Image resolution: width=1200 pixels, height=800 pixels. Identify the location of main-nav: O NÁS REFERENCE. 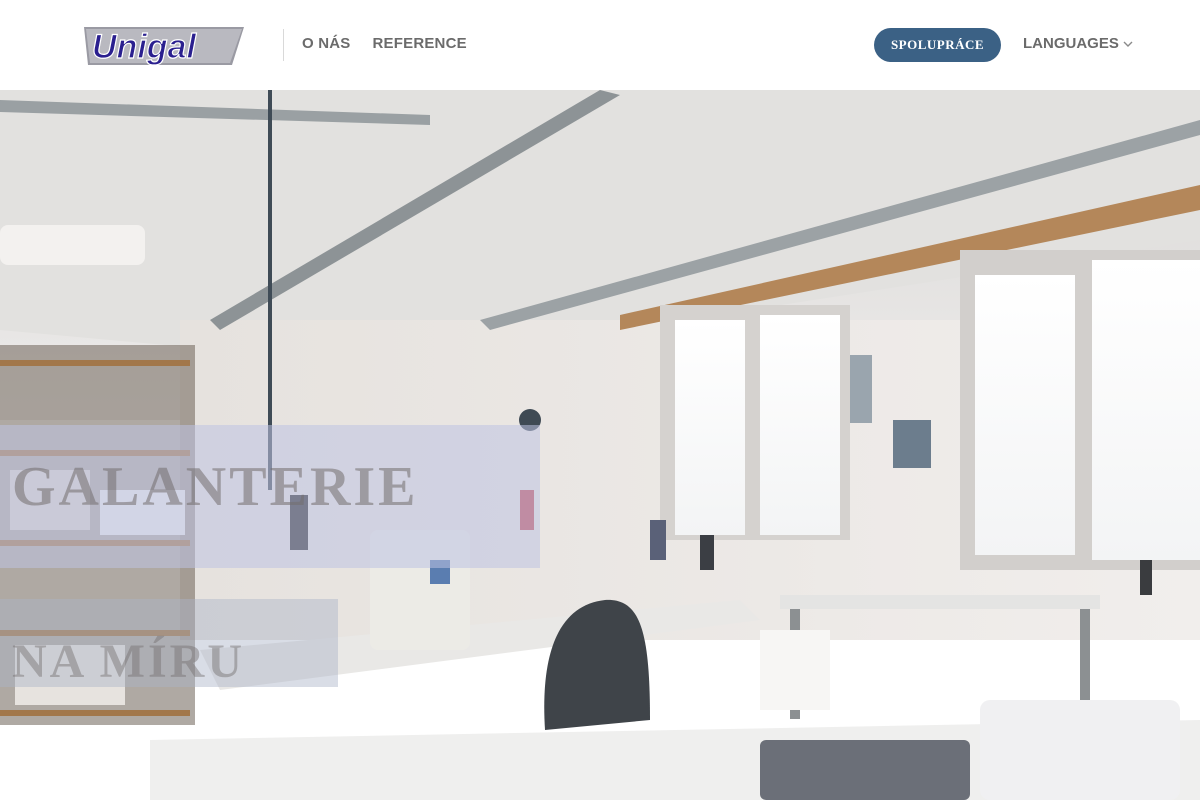
(384, 43).